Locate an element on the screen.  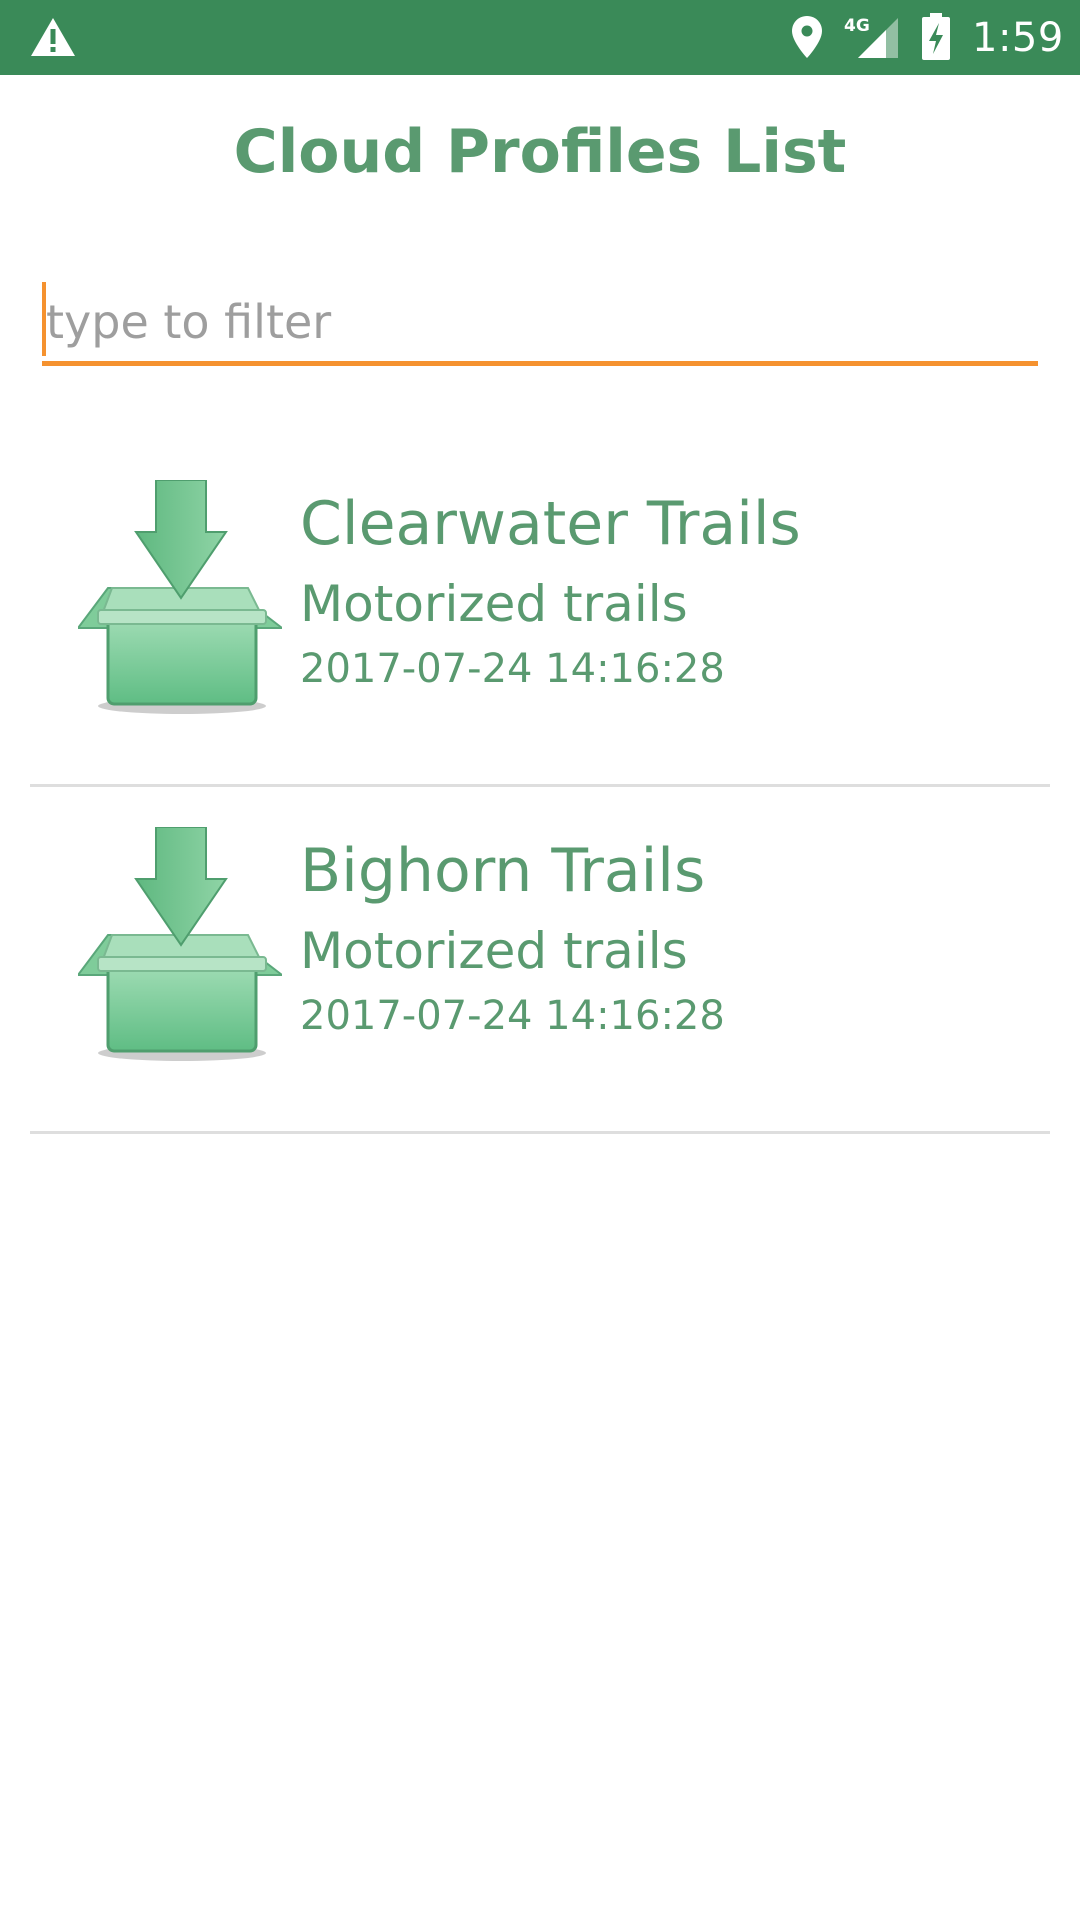
filter-field is located at coordinates (540, 324).